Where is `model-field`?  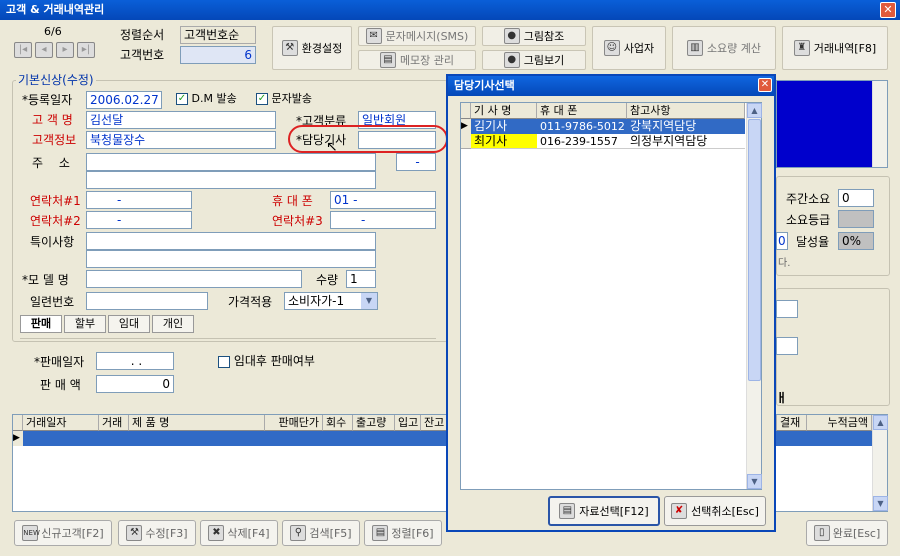 model-field is located at coordinates (194, 279).